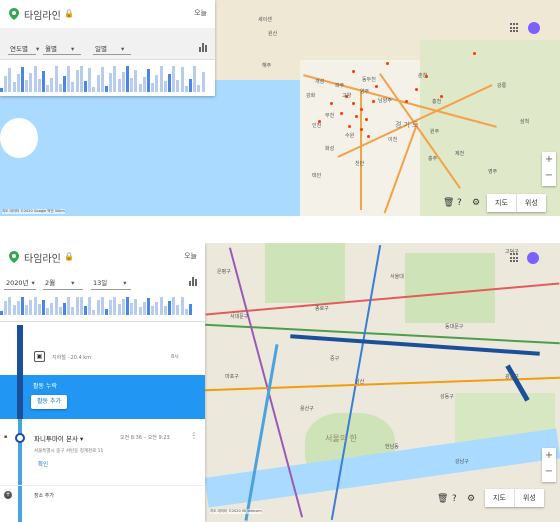 The image size is (560, 522). I want to click on map-label: 서울의 한, so click(341, 438).